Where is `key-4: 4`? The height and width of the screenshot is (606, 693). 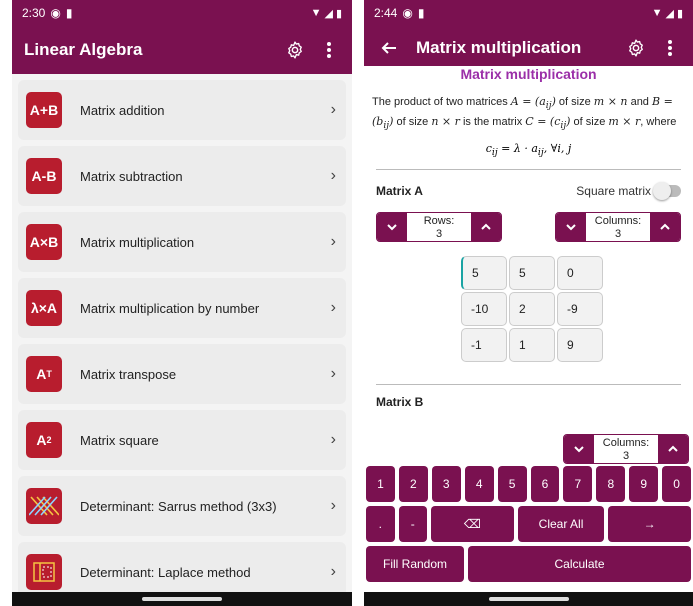
key-4: 4 is located at coordinates (479, 484).